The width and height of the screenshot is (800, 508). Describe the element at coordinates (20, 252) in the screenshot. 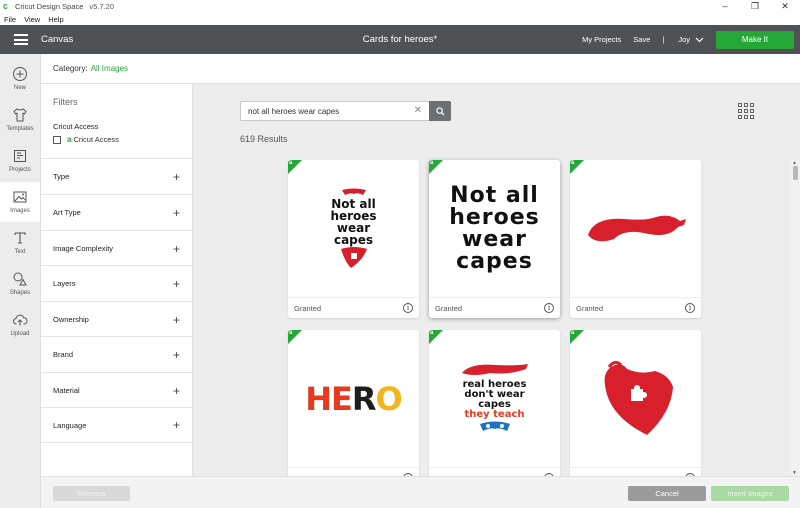

I see `rail-label: Text` at that location.